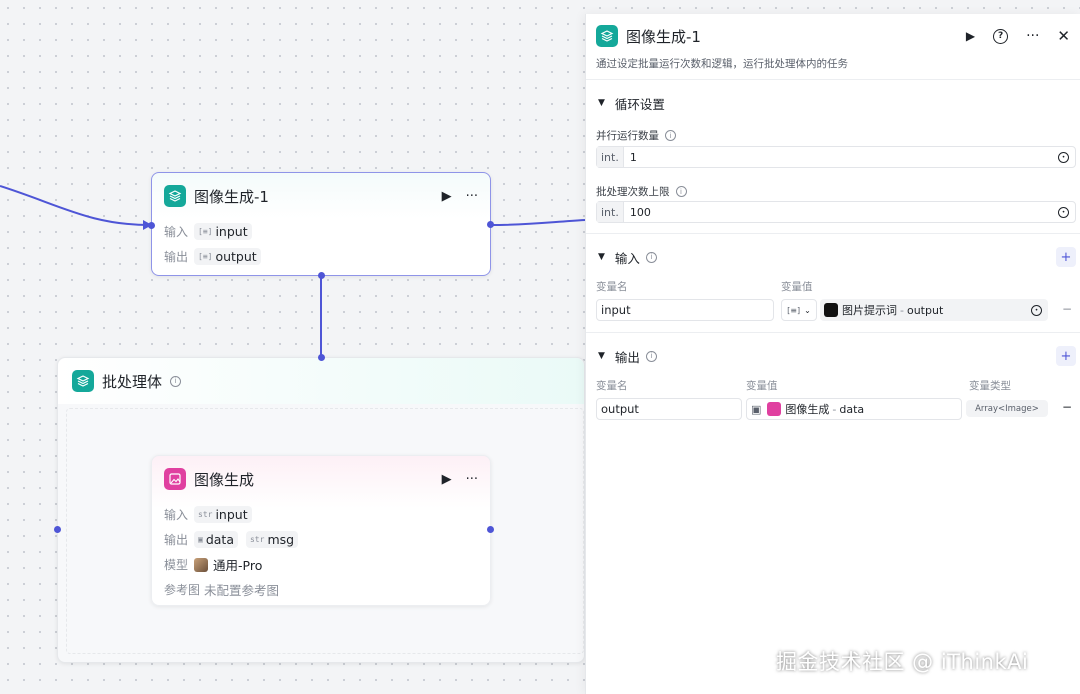 Image resolution: width=1080 pixels, height=694 pixels. Describe the element at coordinates (1066, 257) in the screenshot. I see `add-input-button: +` at that location.